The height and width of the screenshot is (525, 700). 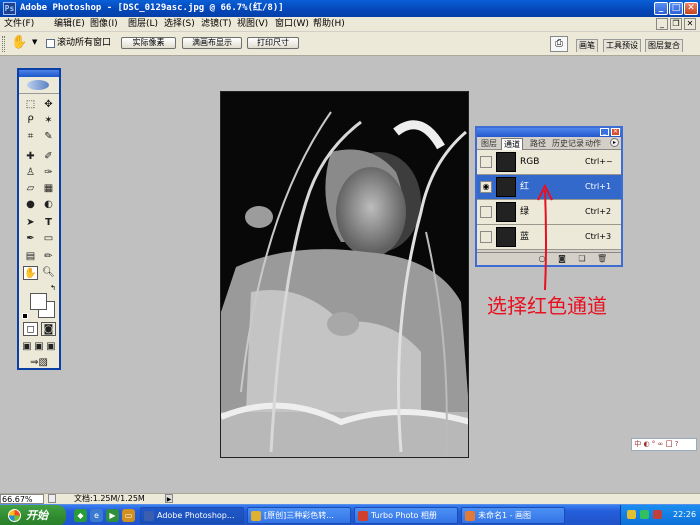 I want to click on panel-close-button: ✕, so click(x=615, y=132).